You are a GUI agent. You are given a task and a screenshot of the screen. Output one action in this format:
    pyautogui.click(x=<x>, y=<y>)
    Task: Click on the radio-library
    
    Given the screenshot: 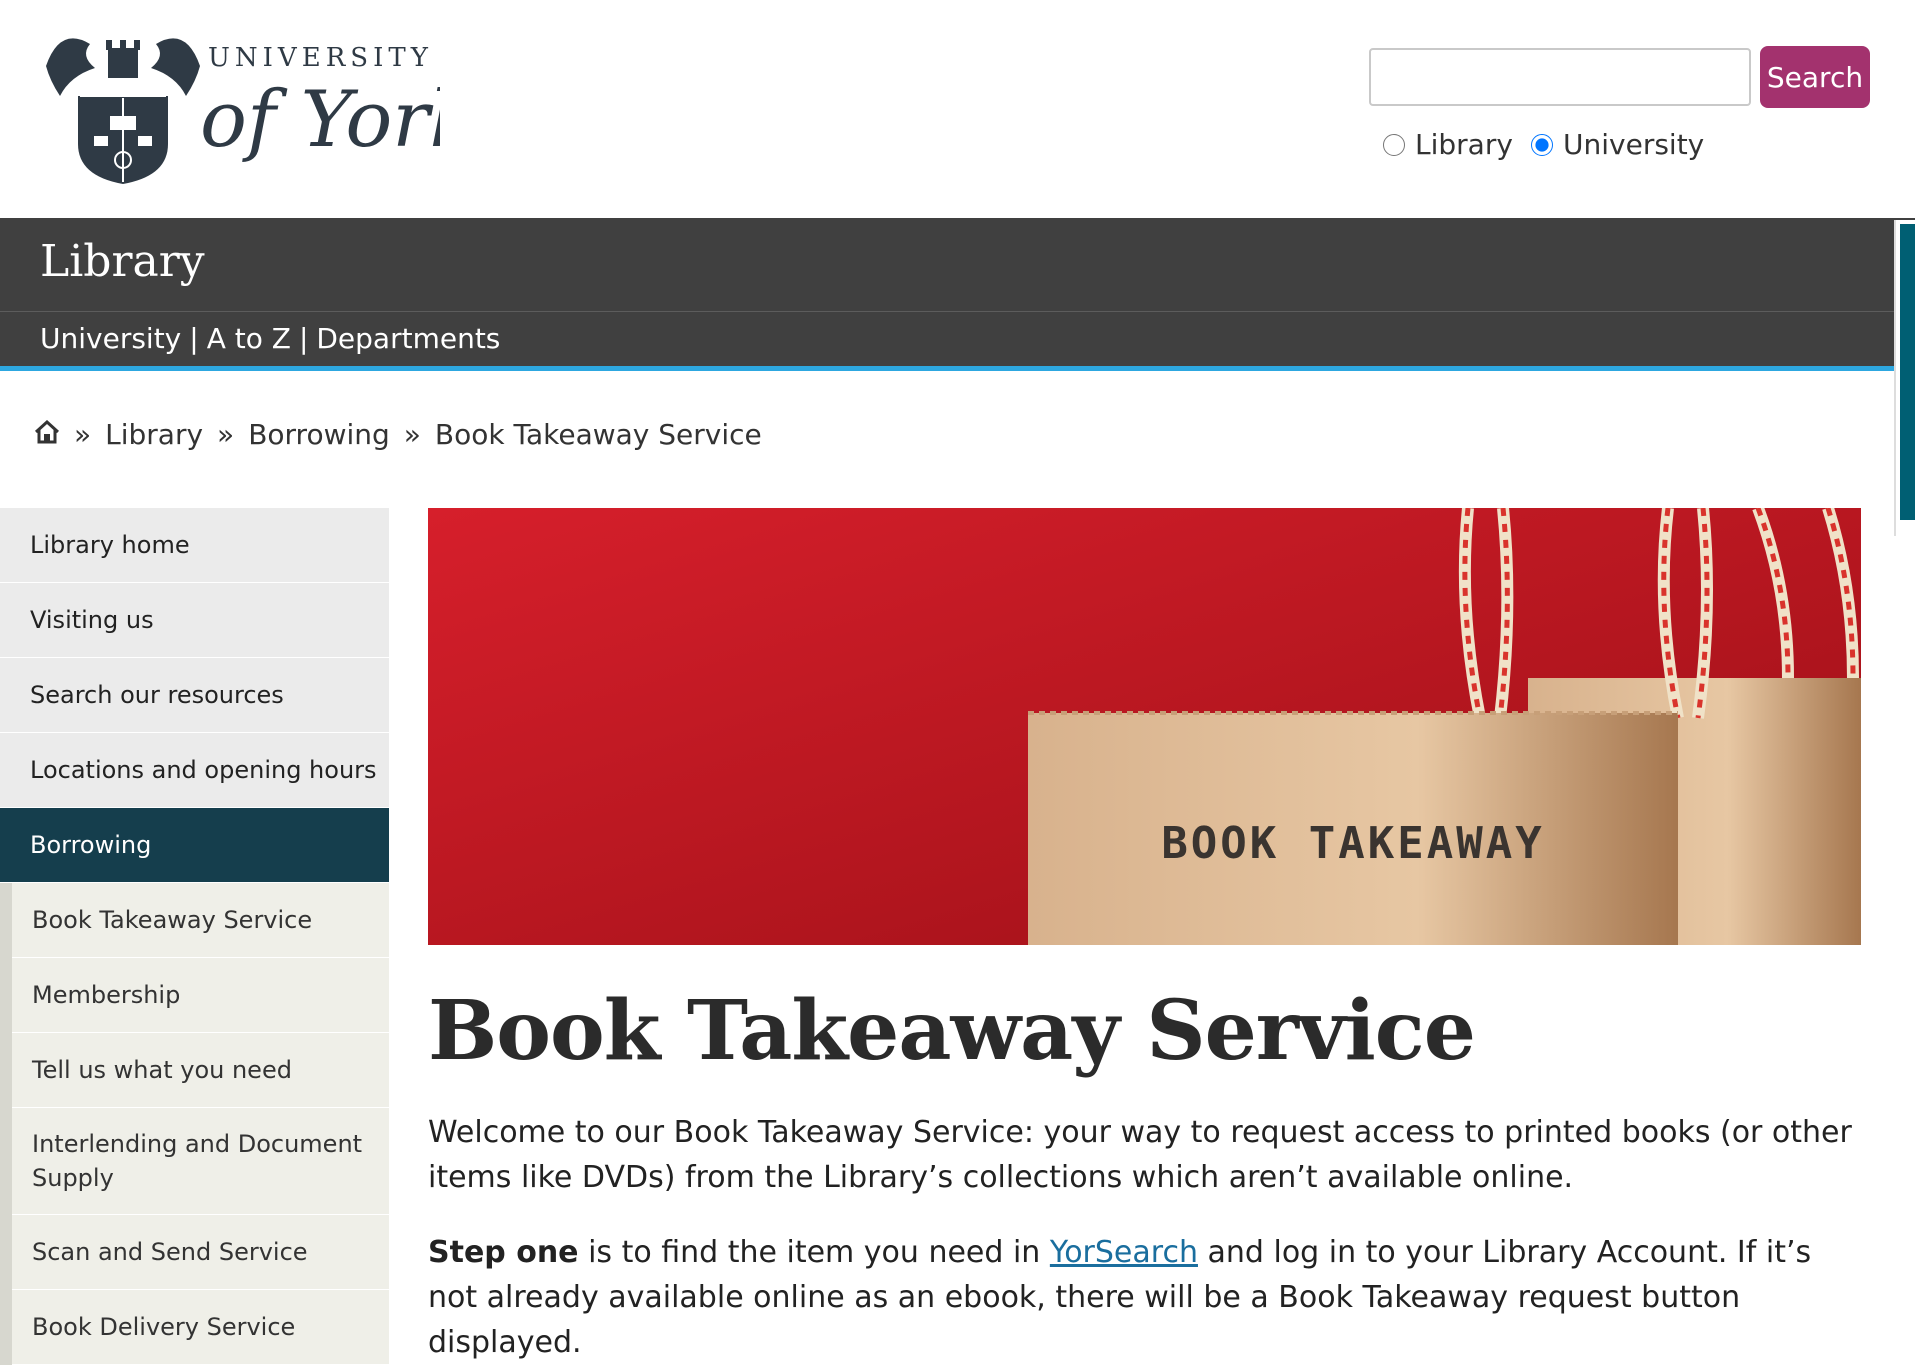 What is the action you would take?
    pyautogui.click(x=1394, y=144)
    